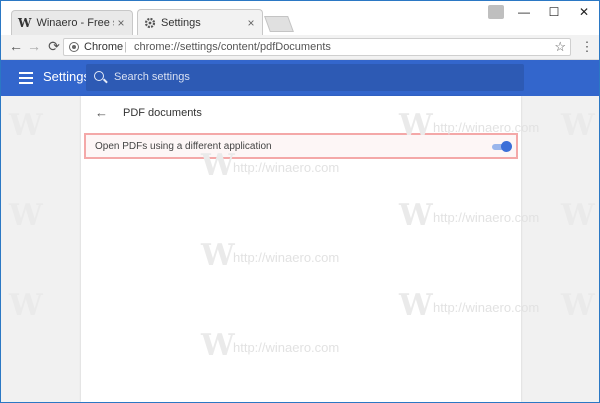  I want to click on search-input, so click(309, 77).